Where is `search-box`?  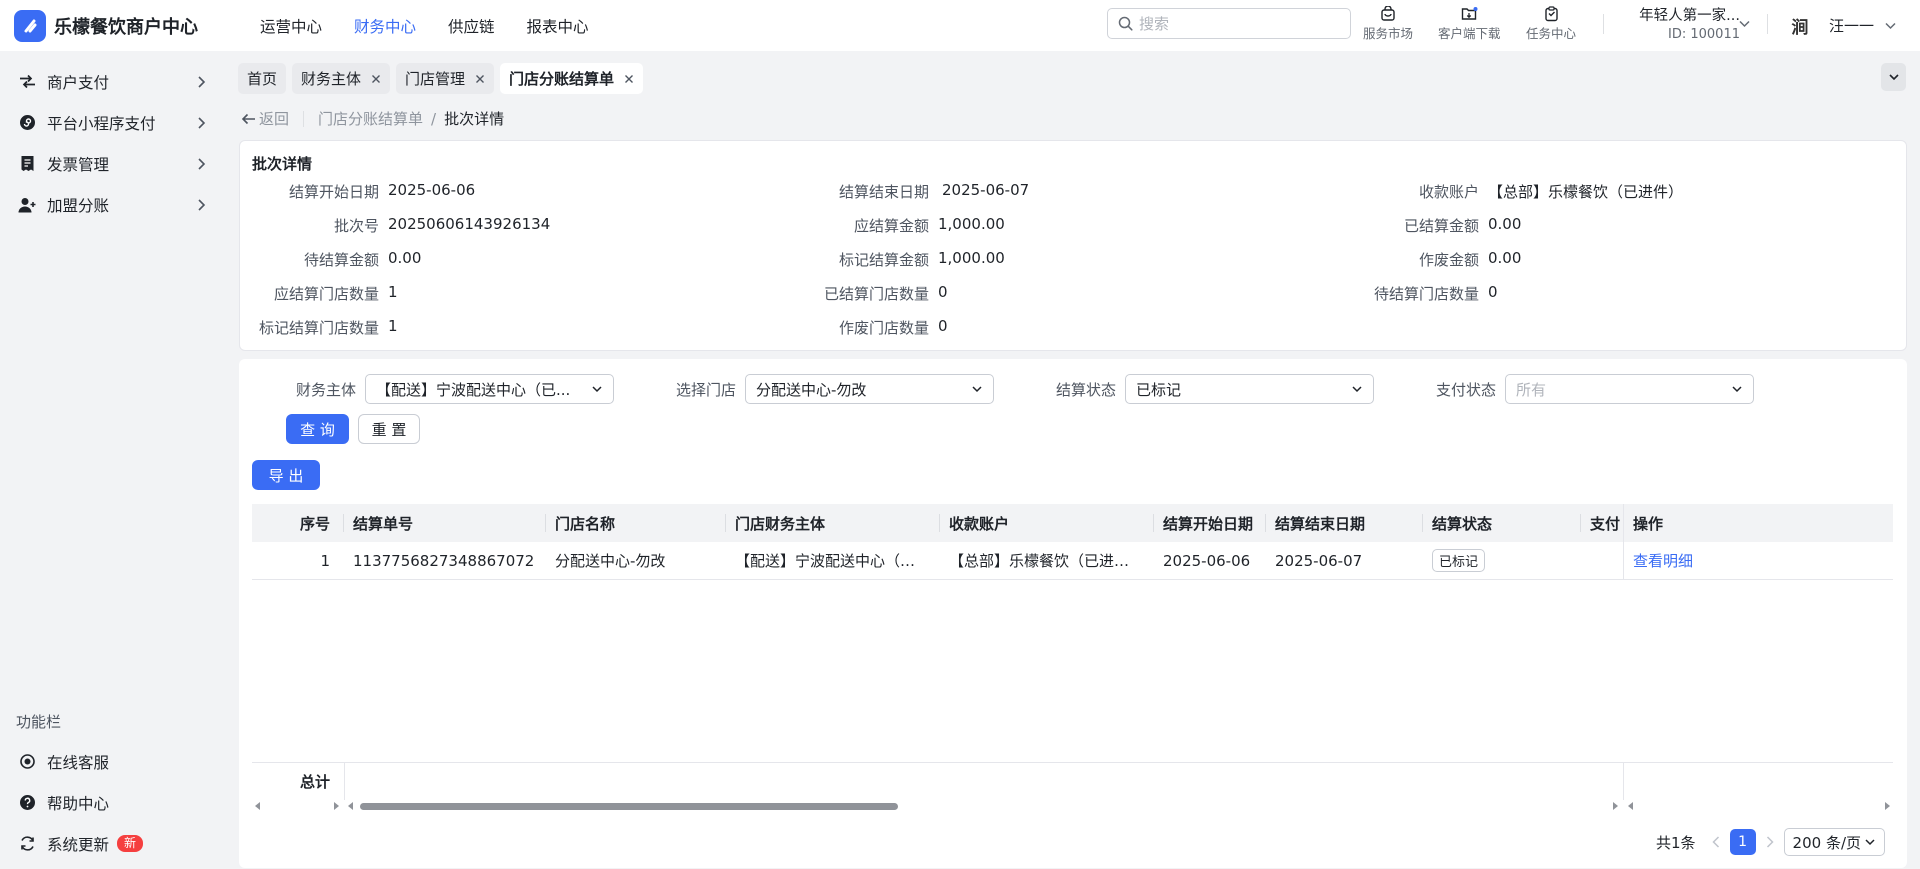 search-box is located at coordinates (1229, 23).